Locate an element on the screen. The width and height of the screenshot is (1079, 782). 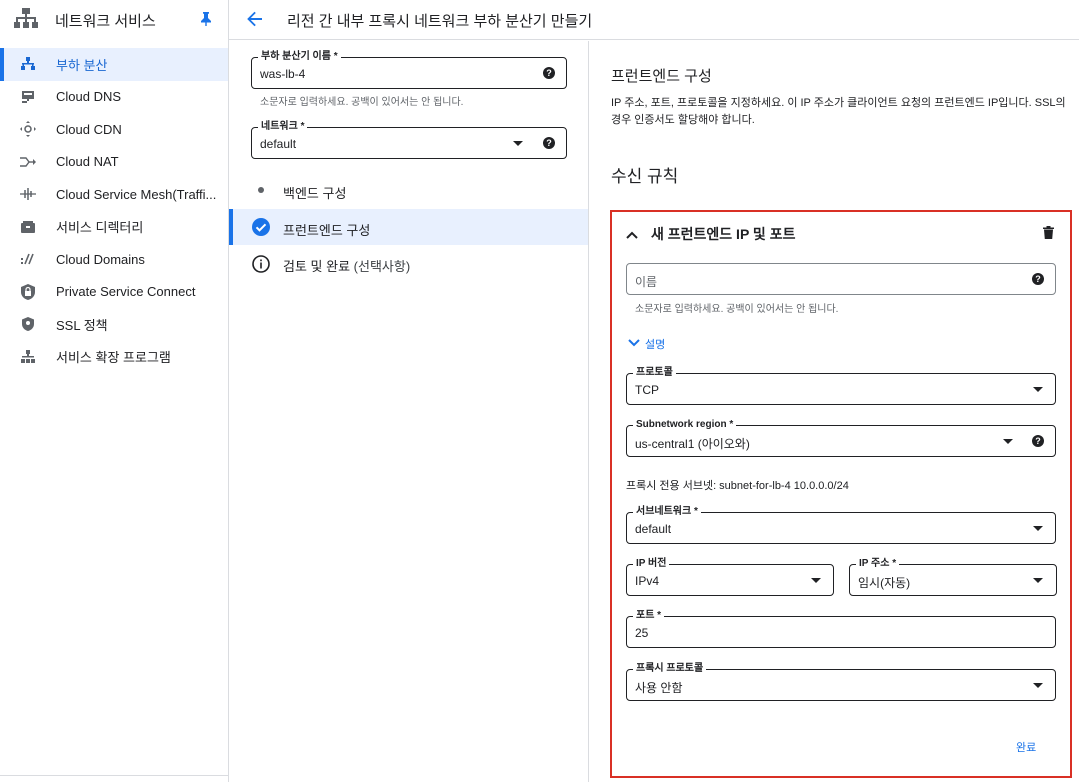
page-title: 리전 간 내부 프록시 네트워크 부하 분산기 만들기 is located at coordinates (440, 21).